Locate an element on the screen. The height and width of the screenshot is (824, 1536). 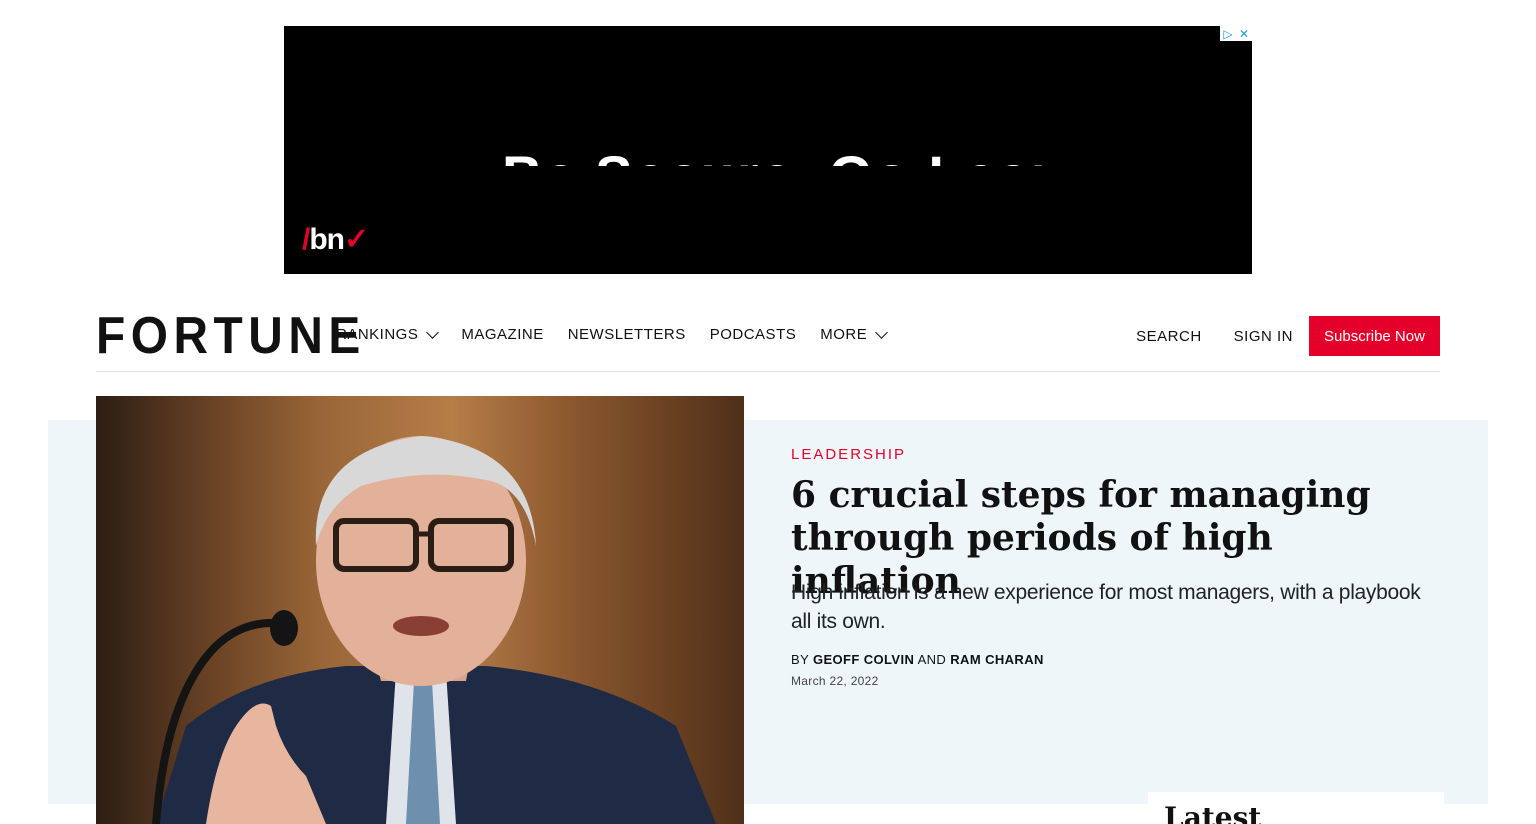
author-link: GEOFF COLVIN is located at coordinates (863, 659).